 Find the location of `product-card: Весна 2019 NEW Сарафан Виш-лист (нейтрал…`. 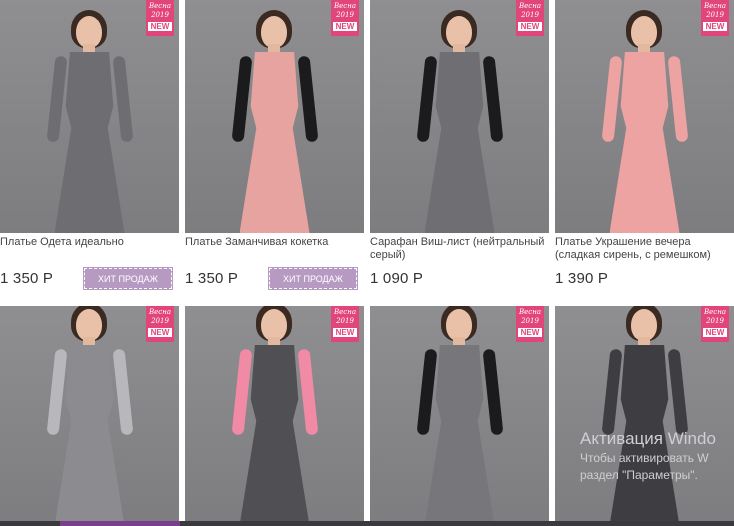

product-card: Весна 2019 NEW Сарафан Виш-лист (нейтрал… is located at coordinates (459, 150).